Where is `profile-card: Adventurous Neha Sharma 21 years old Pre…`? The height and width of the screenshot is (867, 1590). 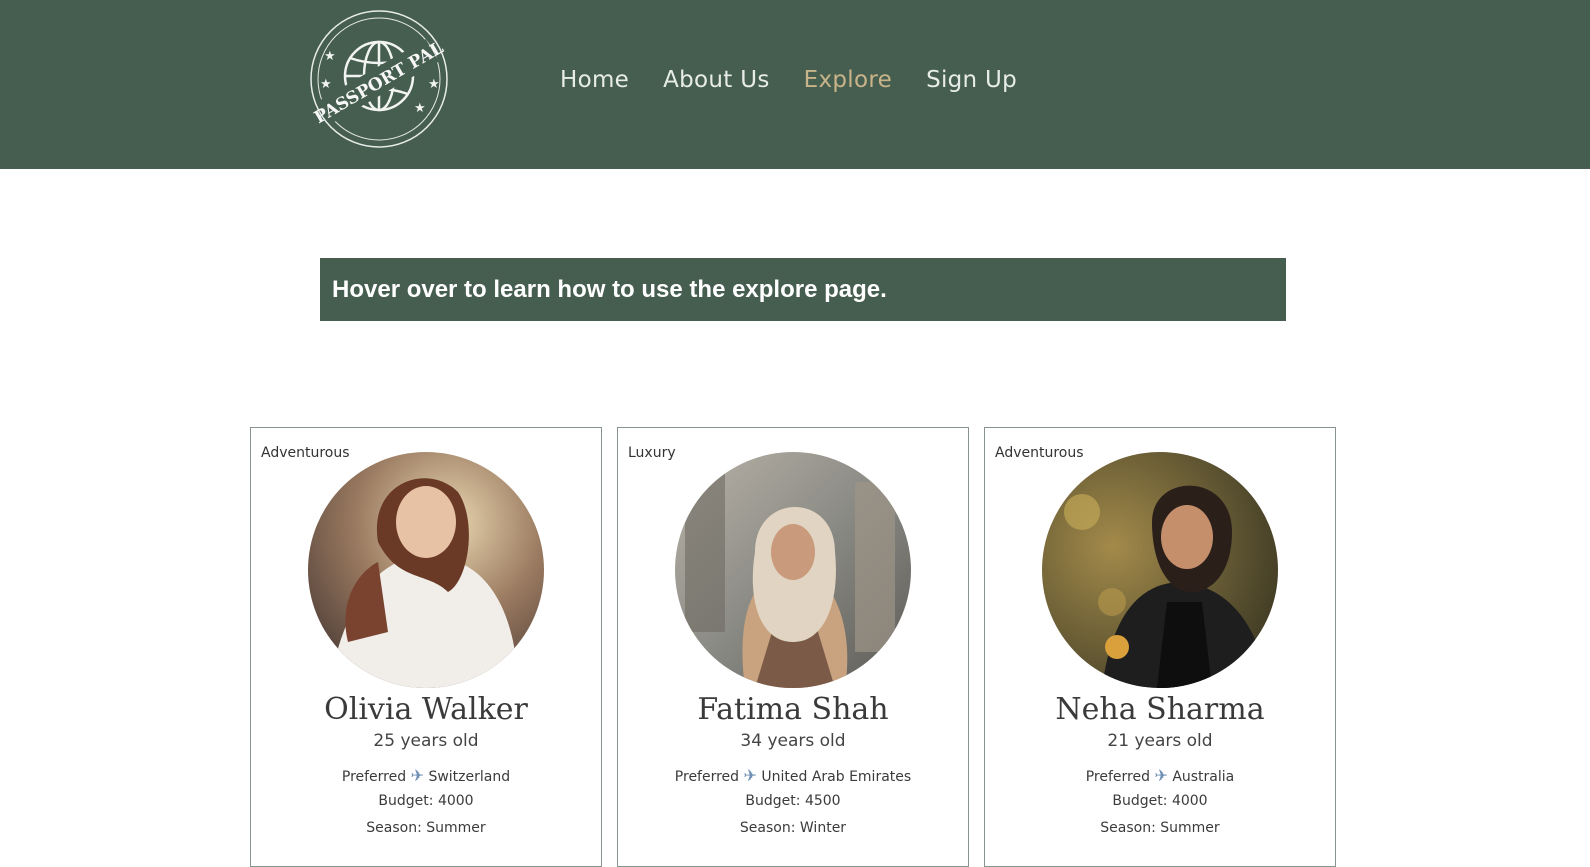 profile-card: Adventurous Neha Sharma 21 years old Pre… is located at coordinates (1160, 647).